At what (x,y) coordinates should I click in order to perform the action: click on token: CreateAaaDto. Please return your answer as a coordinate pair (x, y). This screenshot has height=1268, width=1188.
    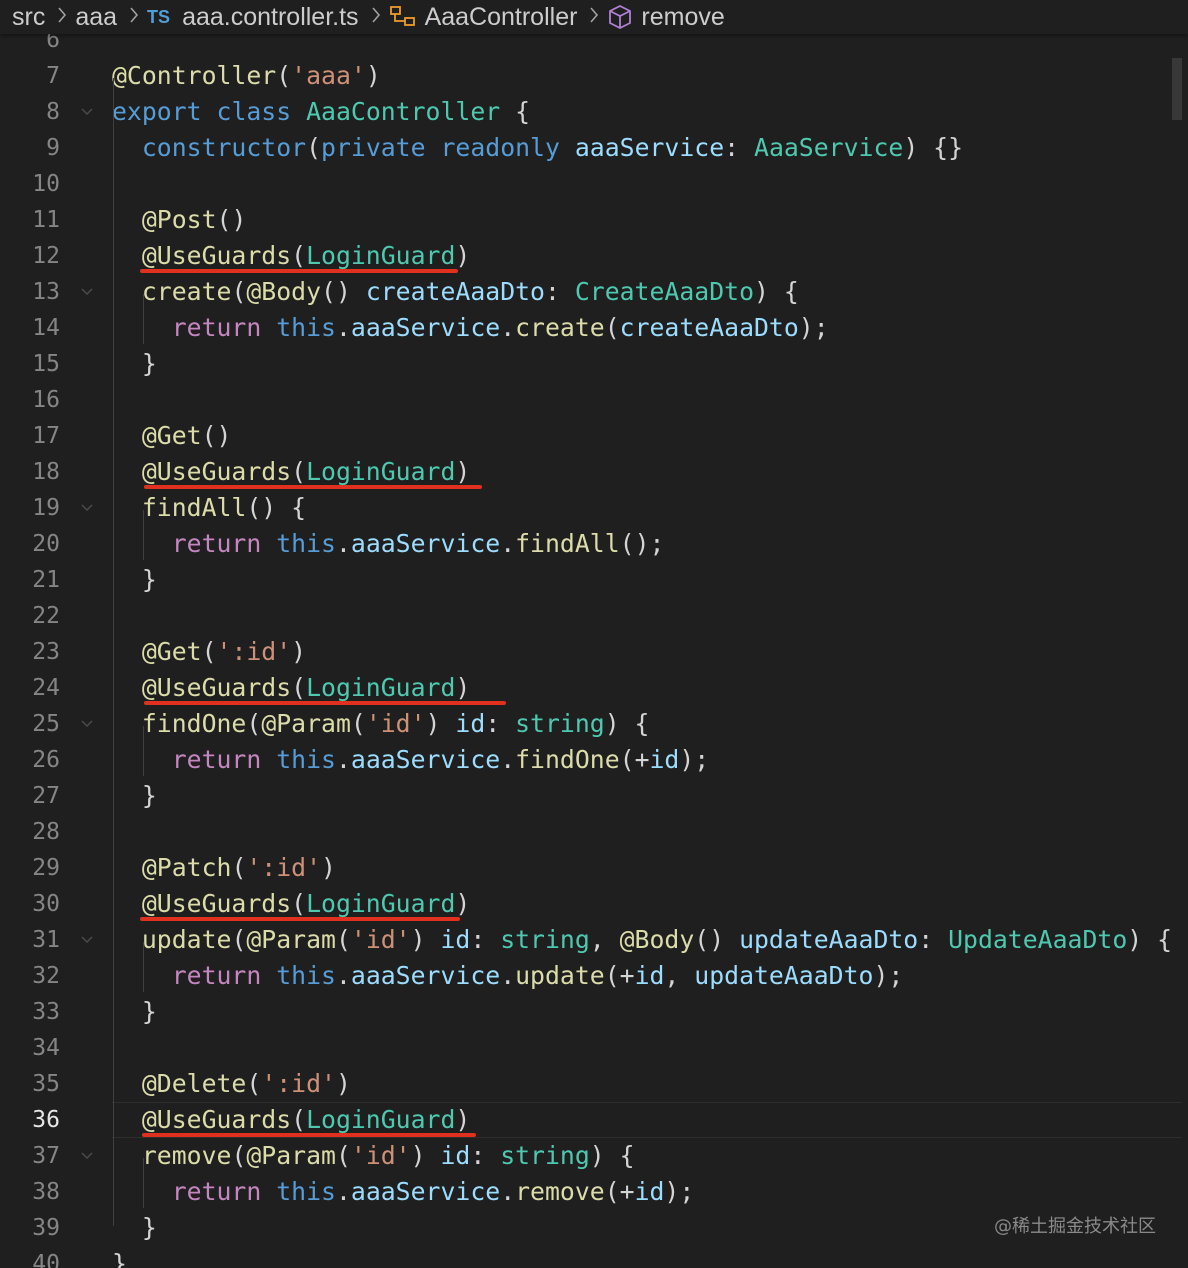
    Looking at the image, I should click on (664, 291).